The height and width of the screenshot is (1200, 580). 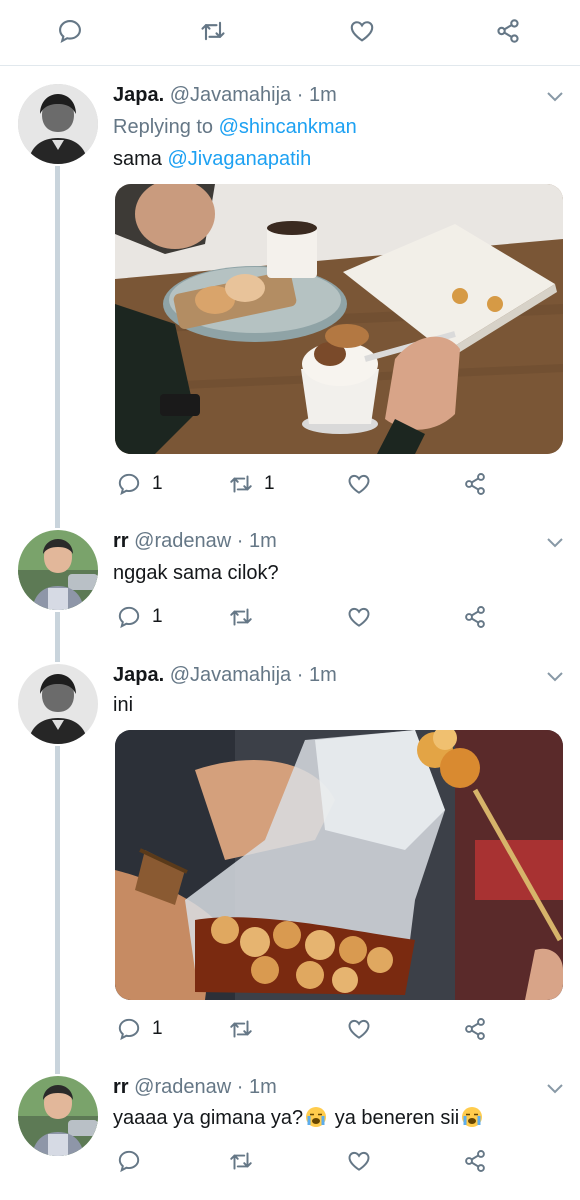 I want to click on replying-to: Replying to @shincankman, so click(x=235, y=127).